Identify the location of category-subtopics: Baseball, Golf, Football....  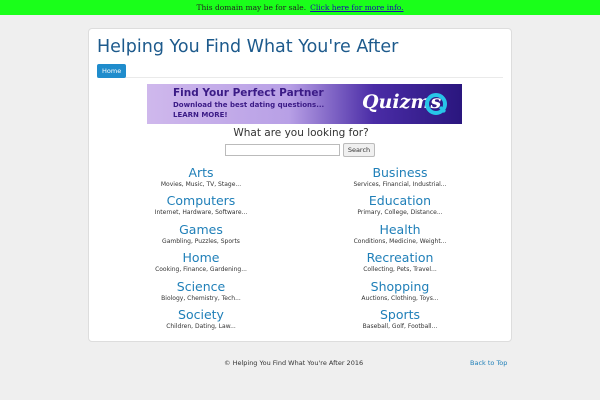
(400, 326).